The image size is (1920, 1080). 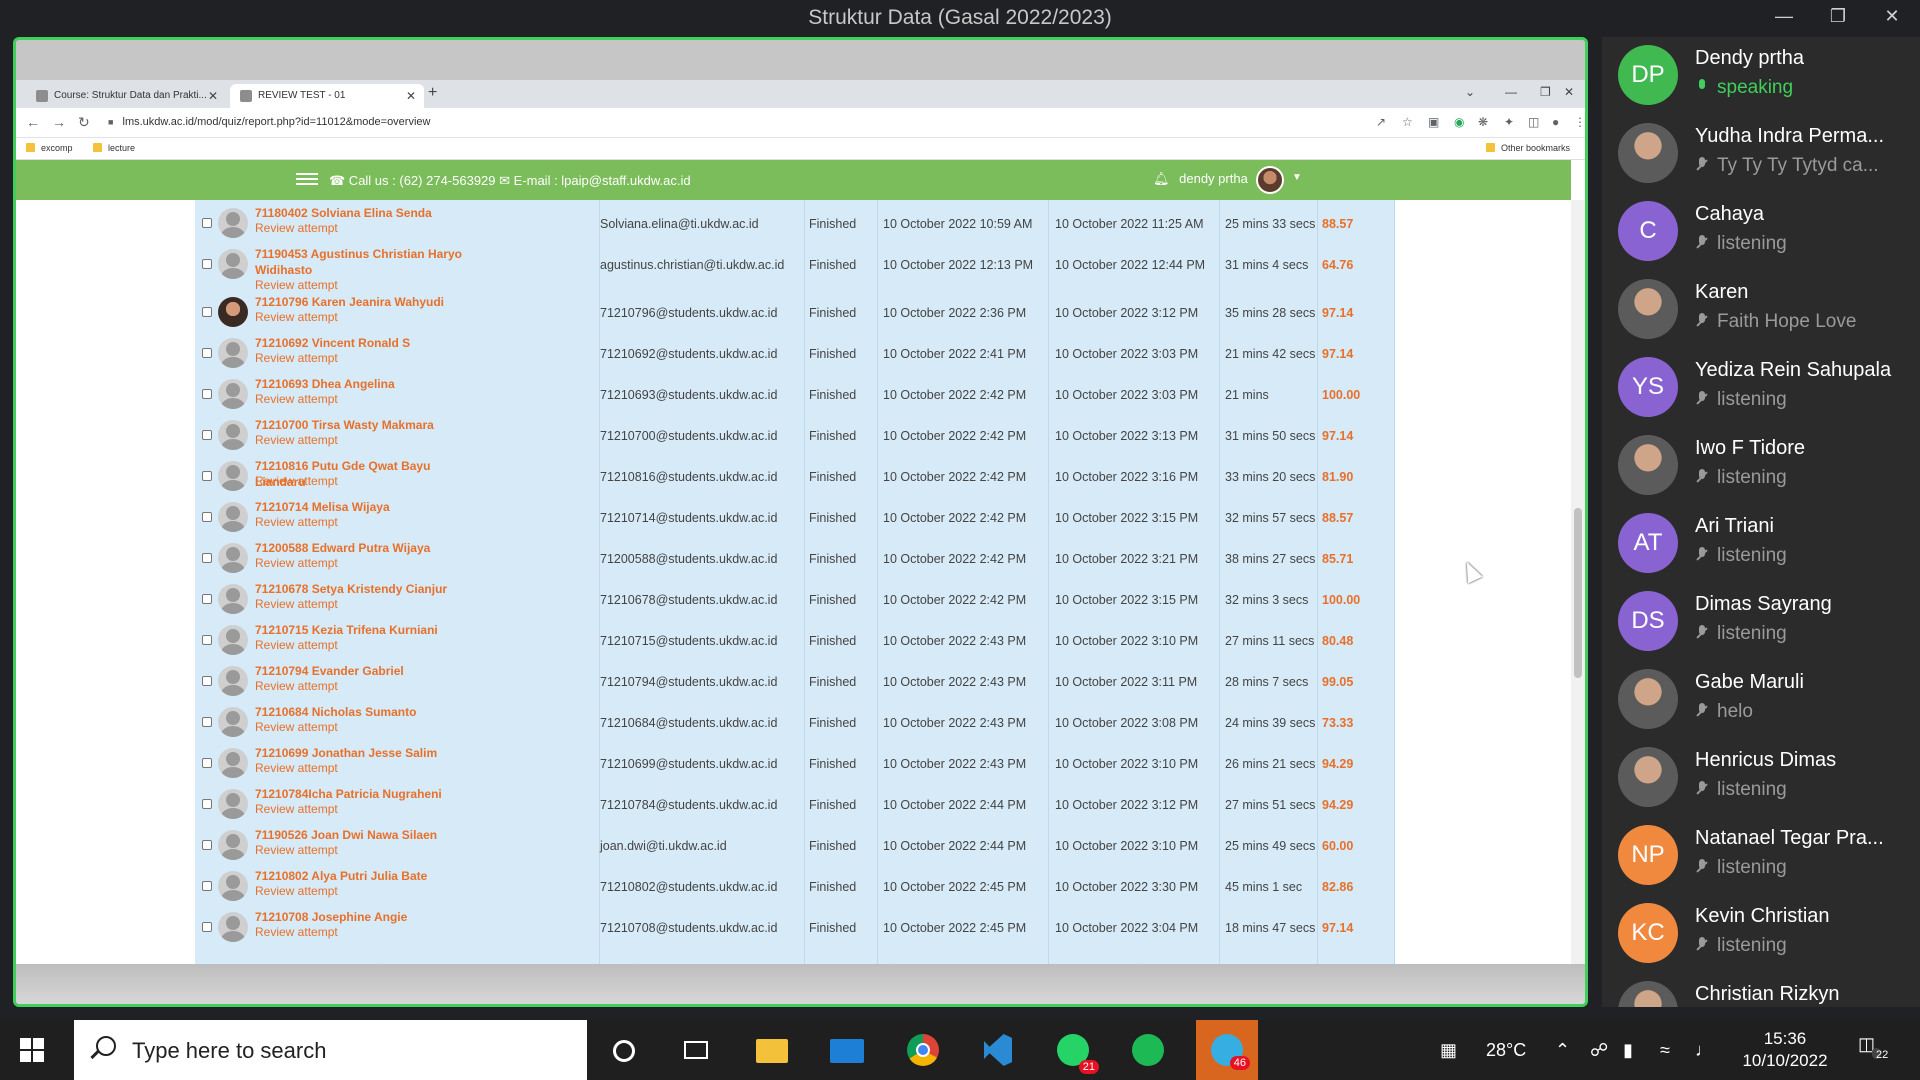 I want to click on meet-icon: ☍, so click(x=1599, y=1050).